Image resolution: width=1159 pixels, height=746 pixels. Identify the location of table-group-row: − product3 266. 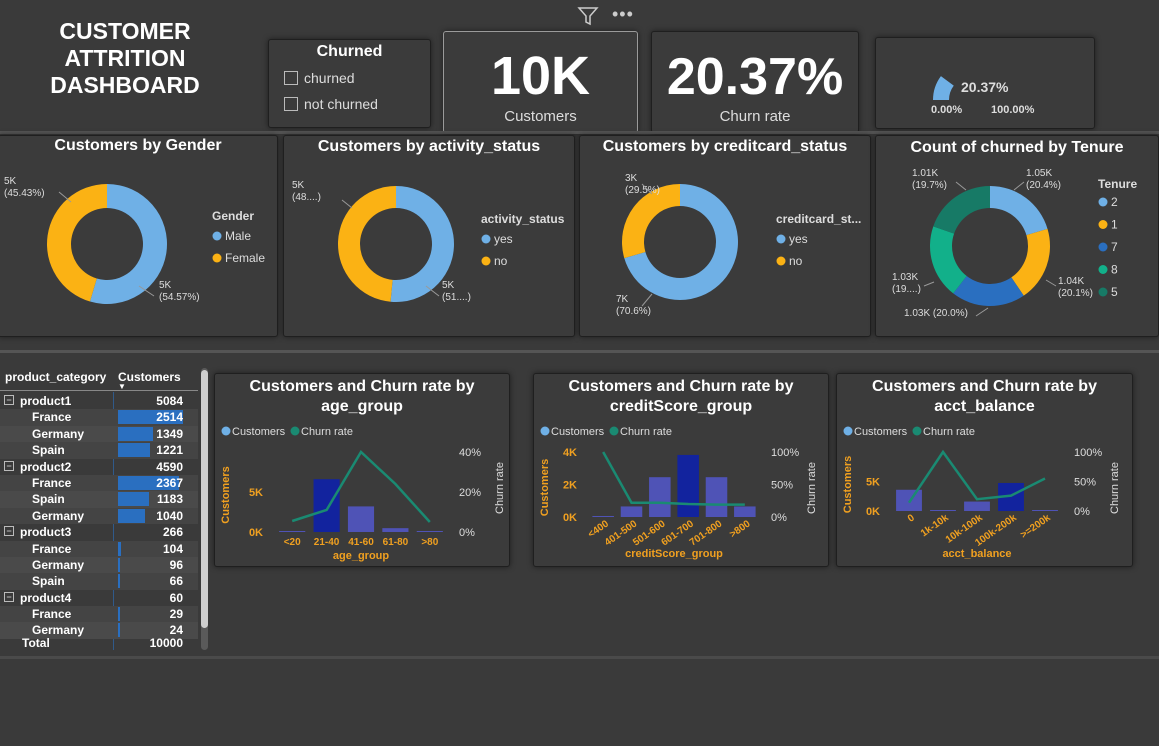
(99, 532).